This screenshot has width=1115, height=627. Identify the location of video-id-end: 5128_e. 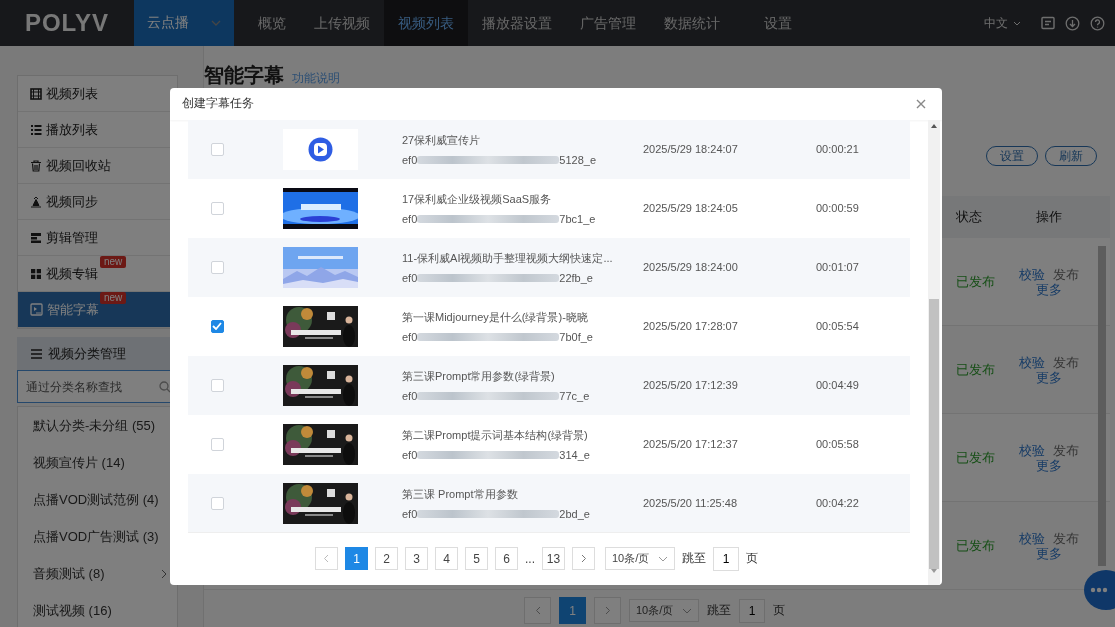
(577, 159).